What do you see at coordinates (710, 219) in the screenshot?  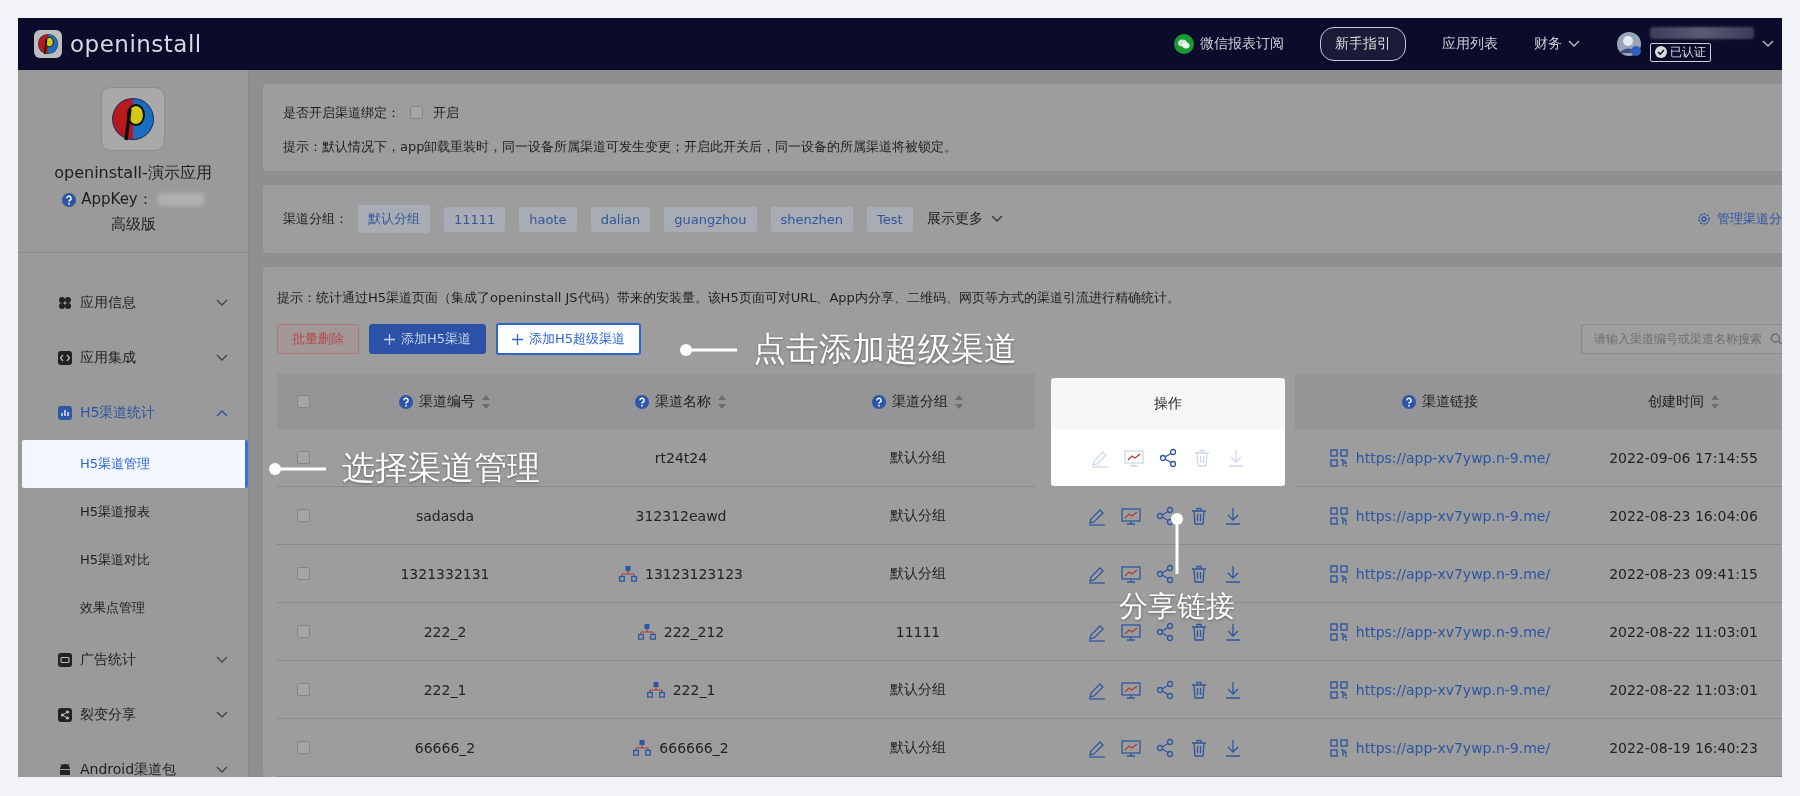 I see `group-tag: guangzhou` at bounding box center [710, 219].